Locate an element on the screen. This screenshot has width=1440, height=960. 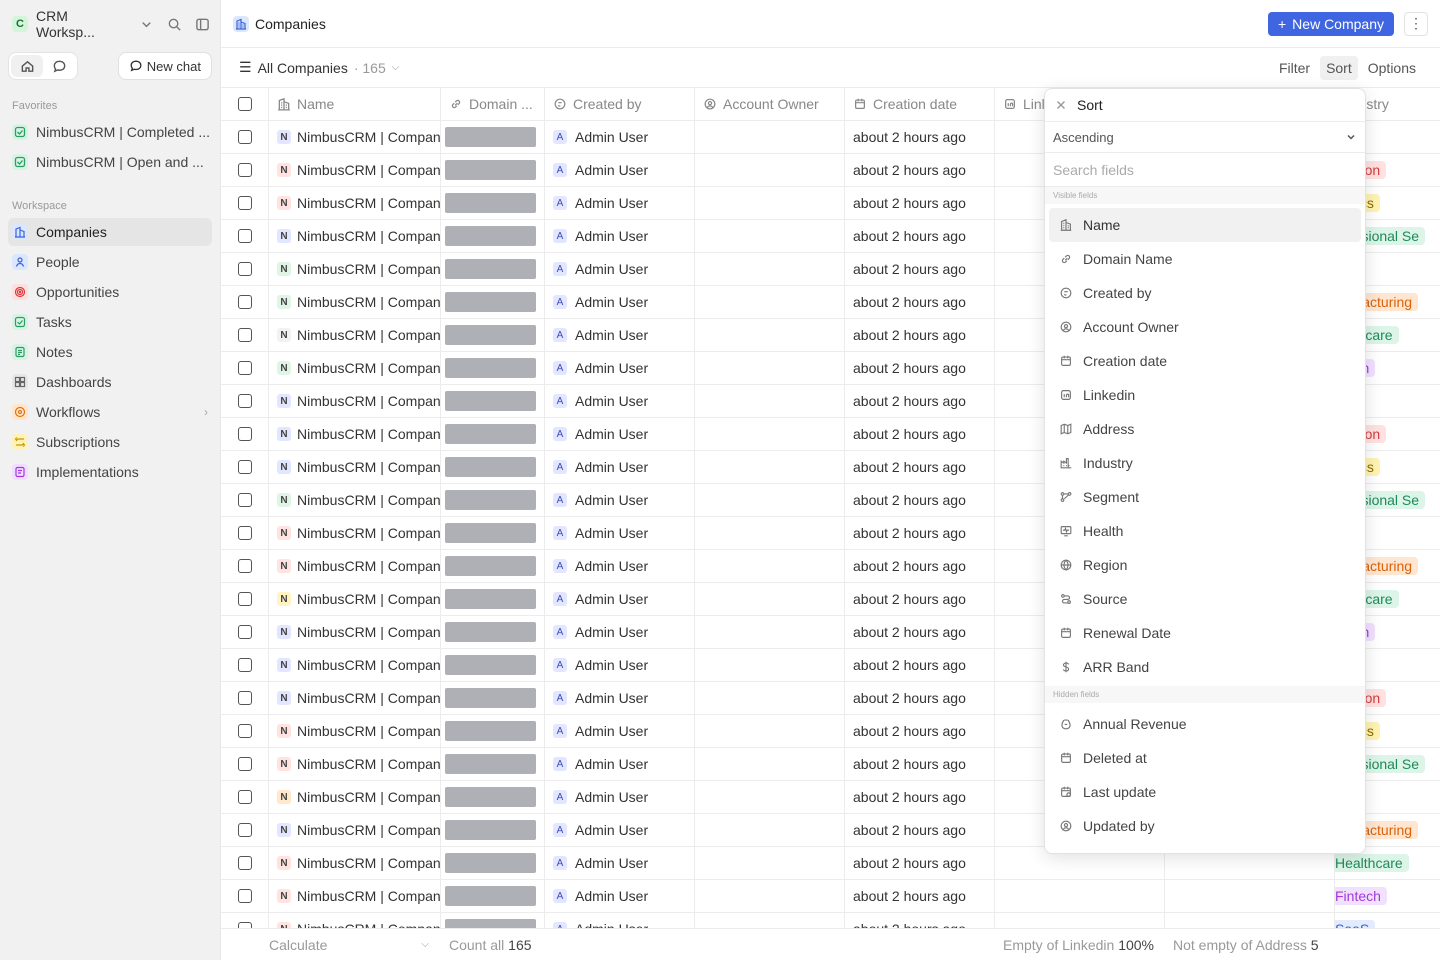
more-options-icon: ⋮ is located at coordinates (1416, 23).